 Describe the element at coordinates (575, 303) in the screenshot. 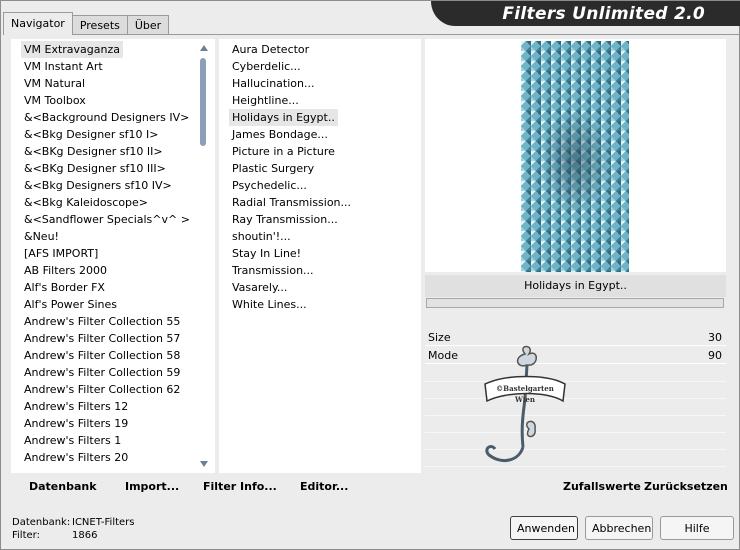

I see `progress-bar` at that location.